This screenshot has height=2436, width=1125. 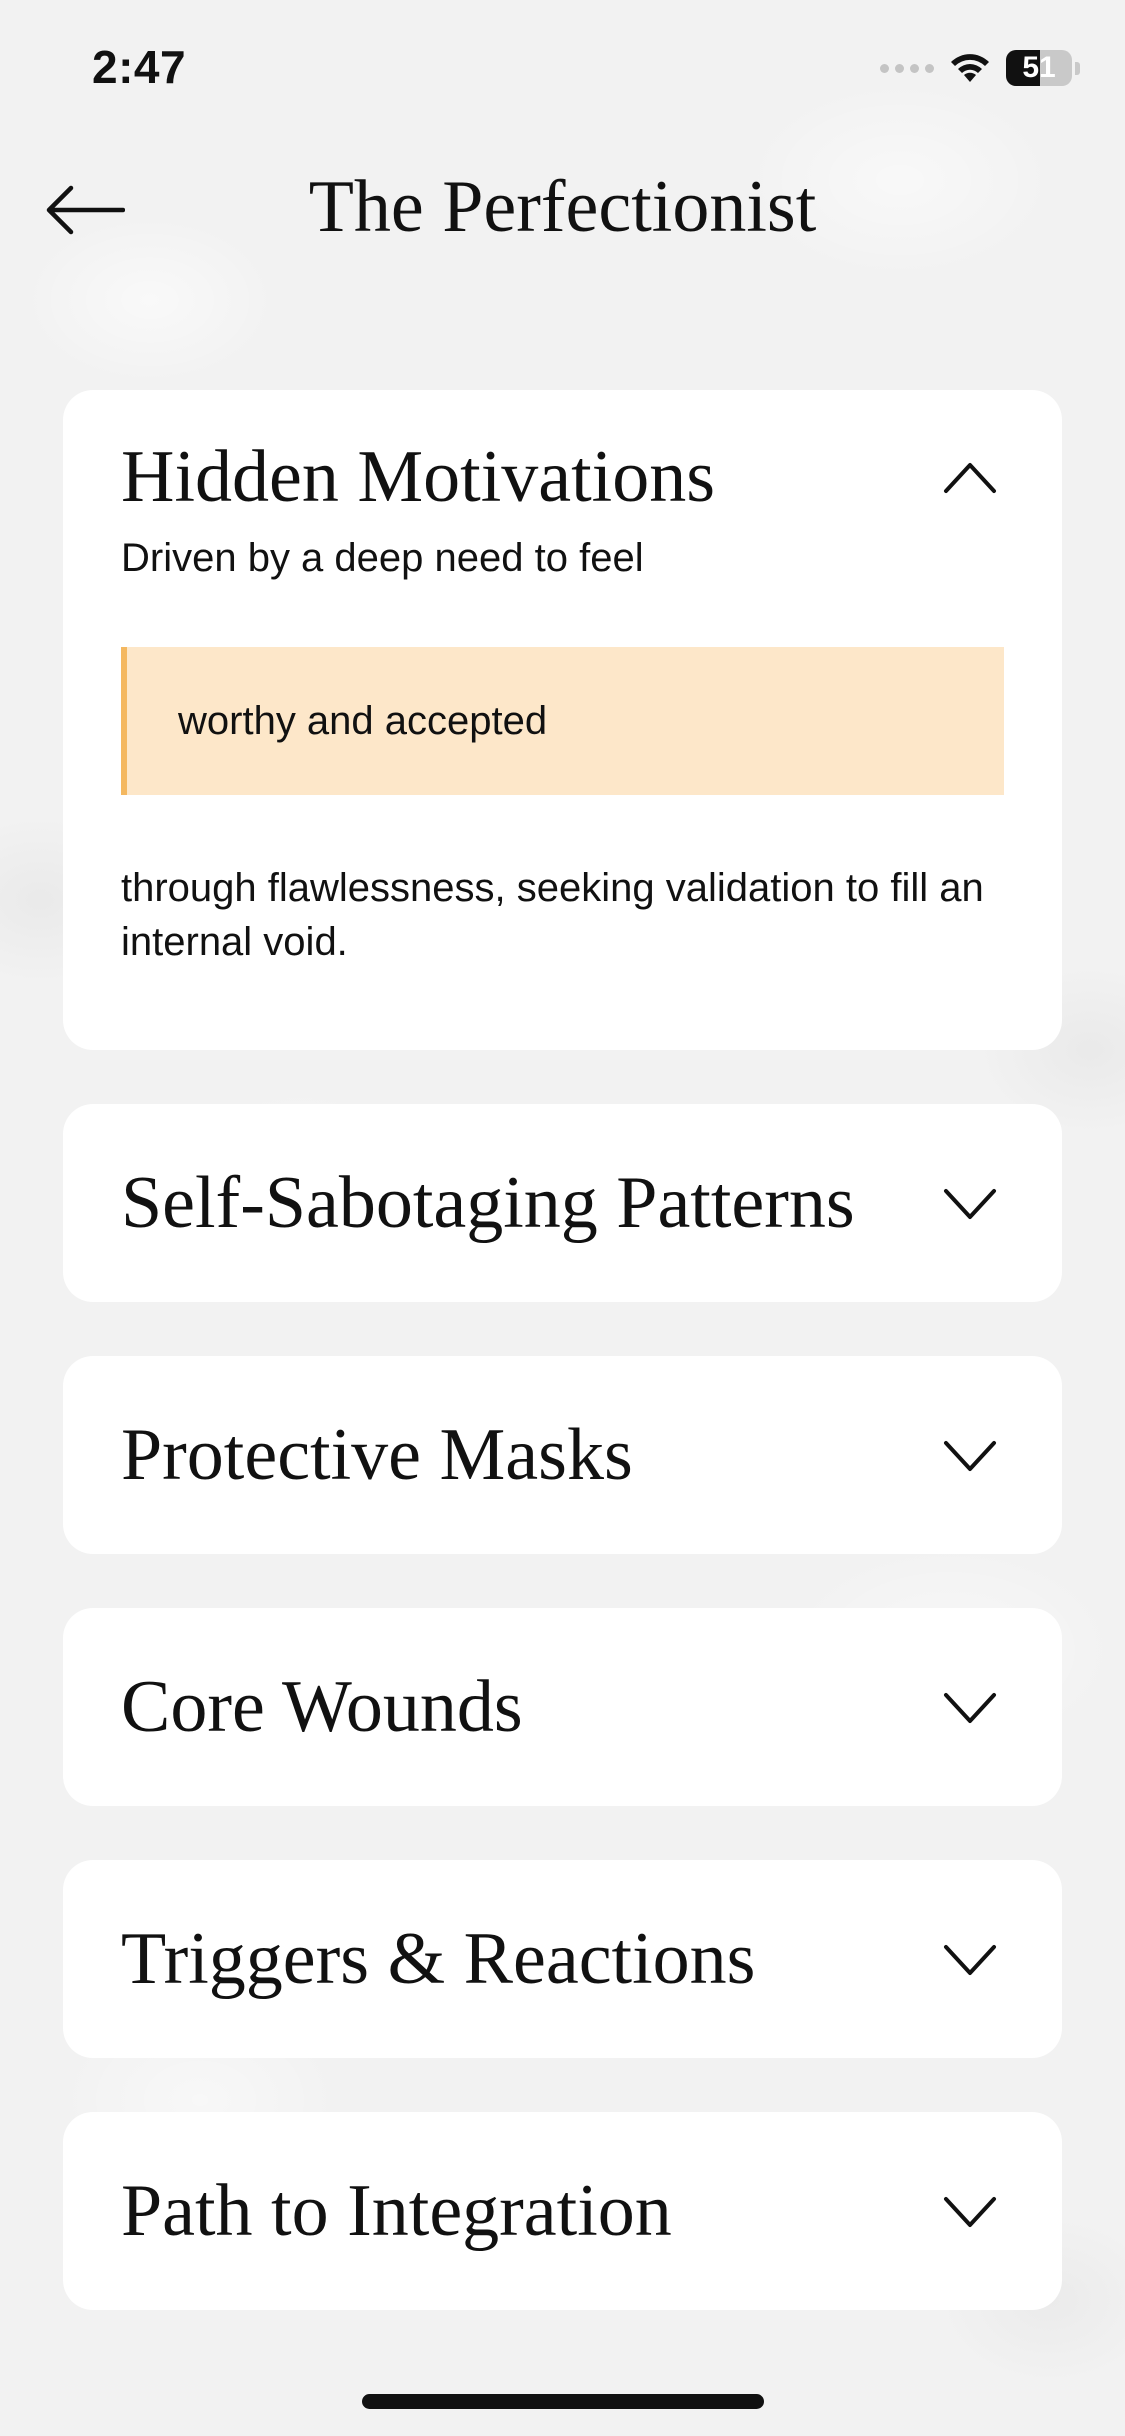 What do you see at coordinates (363, 720) in the screenshot?
I see `highlight-text: worthy and accepted` at bounding box center [363, 720].